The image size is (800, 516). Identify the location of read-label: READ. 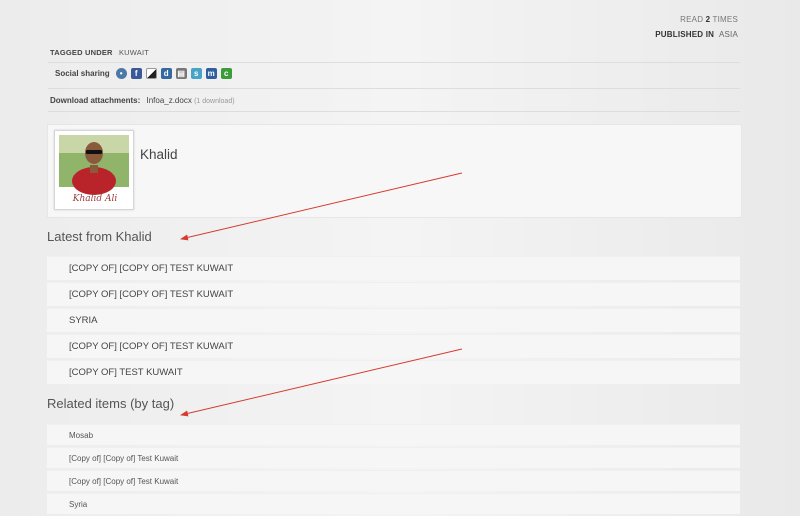
(692, 19).